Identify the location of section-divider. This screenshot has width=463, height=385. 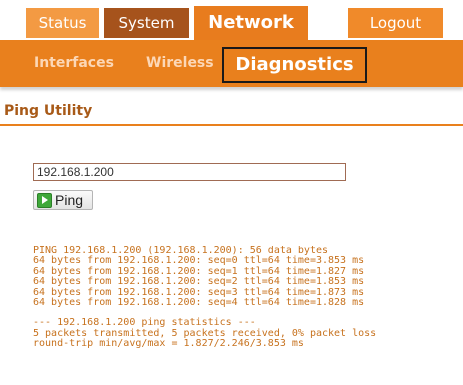
(231, 125).